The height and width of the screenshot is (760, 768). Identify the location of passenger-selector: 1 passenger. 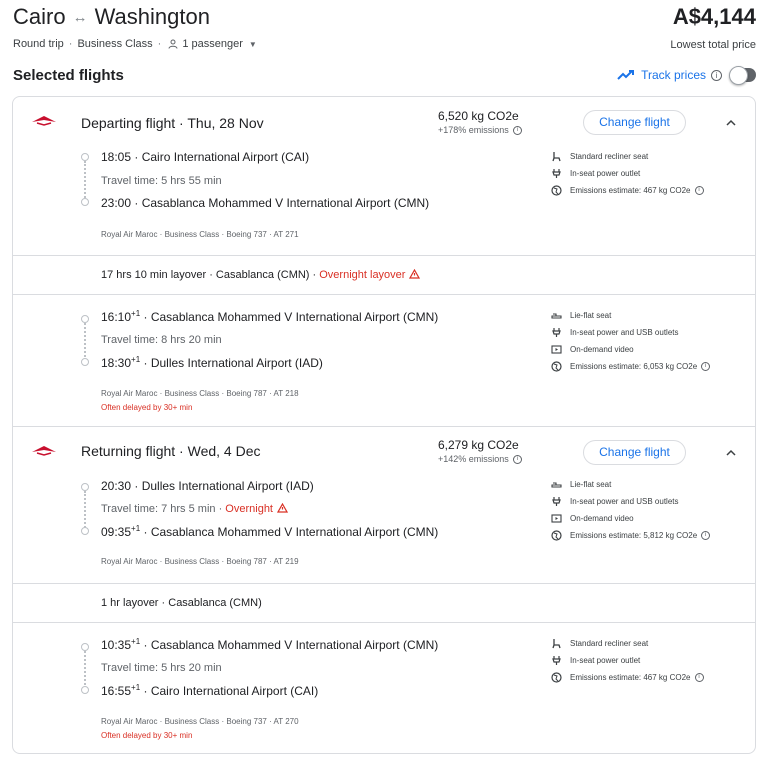
(212, 44).